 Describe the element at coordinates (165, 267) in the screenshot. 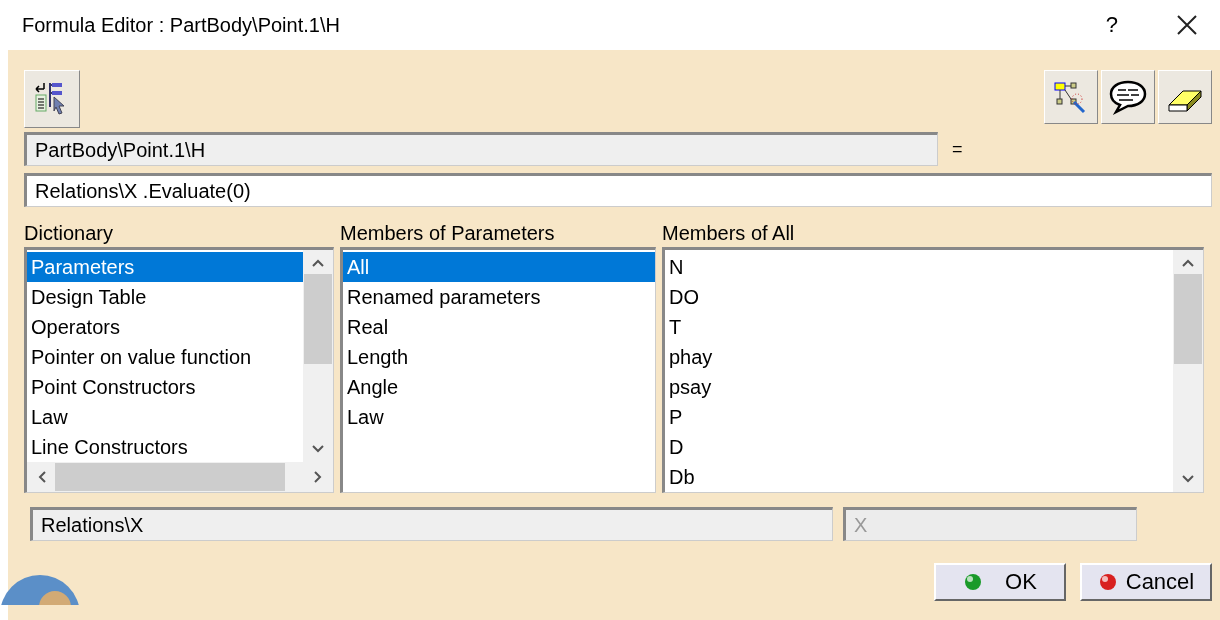

I see `list-item: Parameters` at that location.